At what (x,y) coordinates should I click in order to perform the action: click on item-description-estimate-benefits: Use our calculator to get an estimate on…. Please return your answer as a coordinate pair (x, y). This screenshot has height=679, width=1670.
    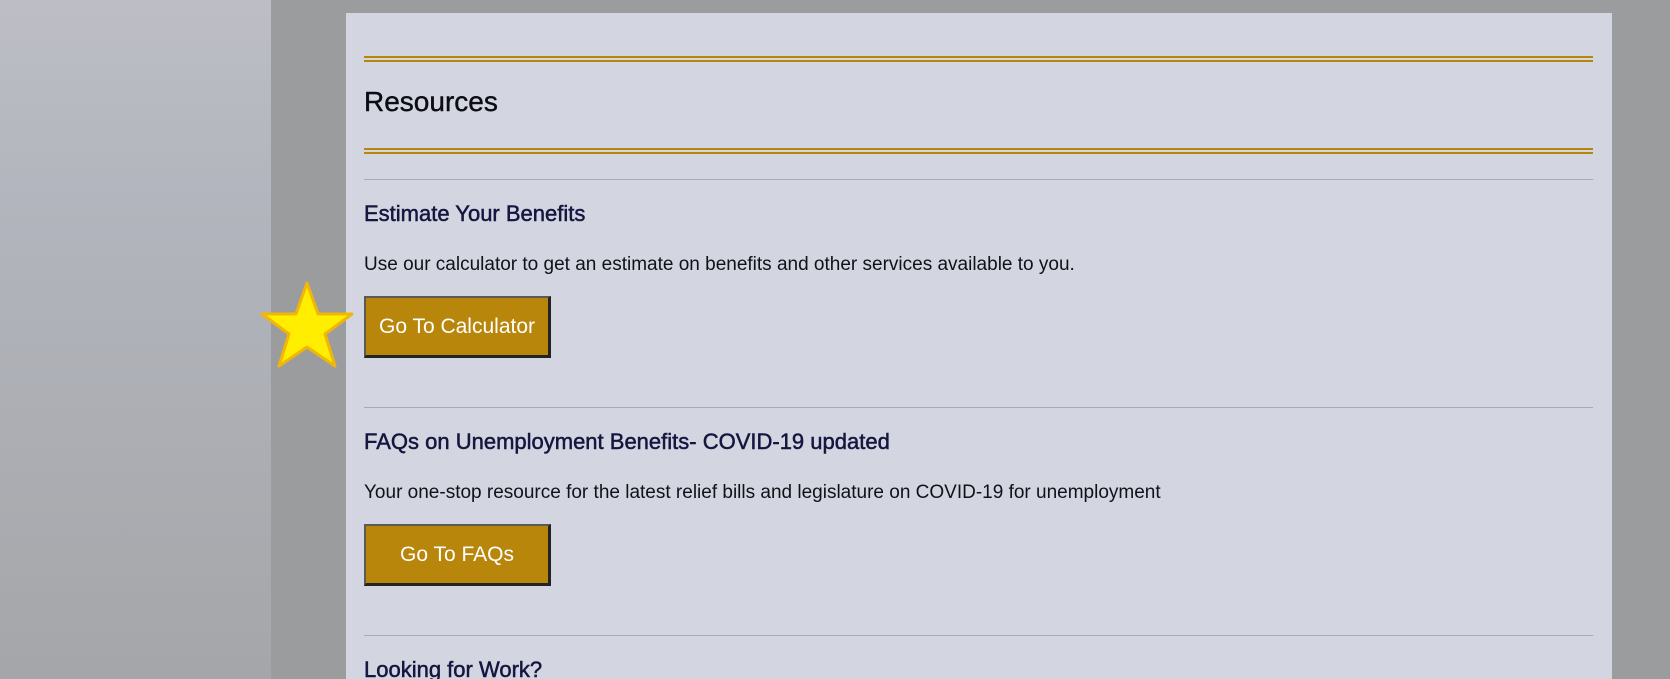
    Looking at the image, I should click on (719, 264).